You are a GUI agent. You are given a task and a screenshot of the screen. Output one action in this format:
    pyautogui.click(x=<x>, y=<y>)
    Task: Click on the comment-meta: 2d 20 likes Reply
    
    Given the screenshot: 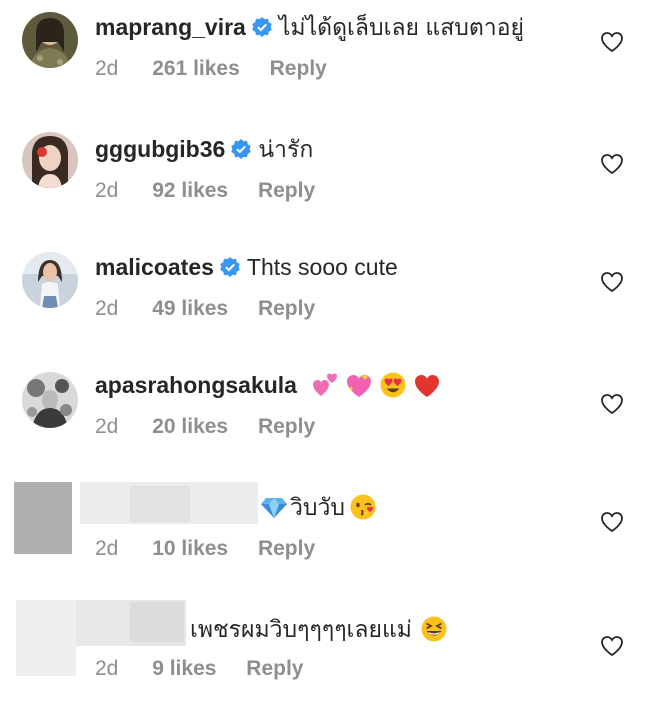 What is the action you would take?
    pyautogui.click(x=217, y=427)
    